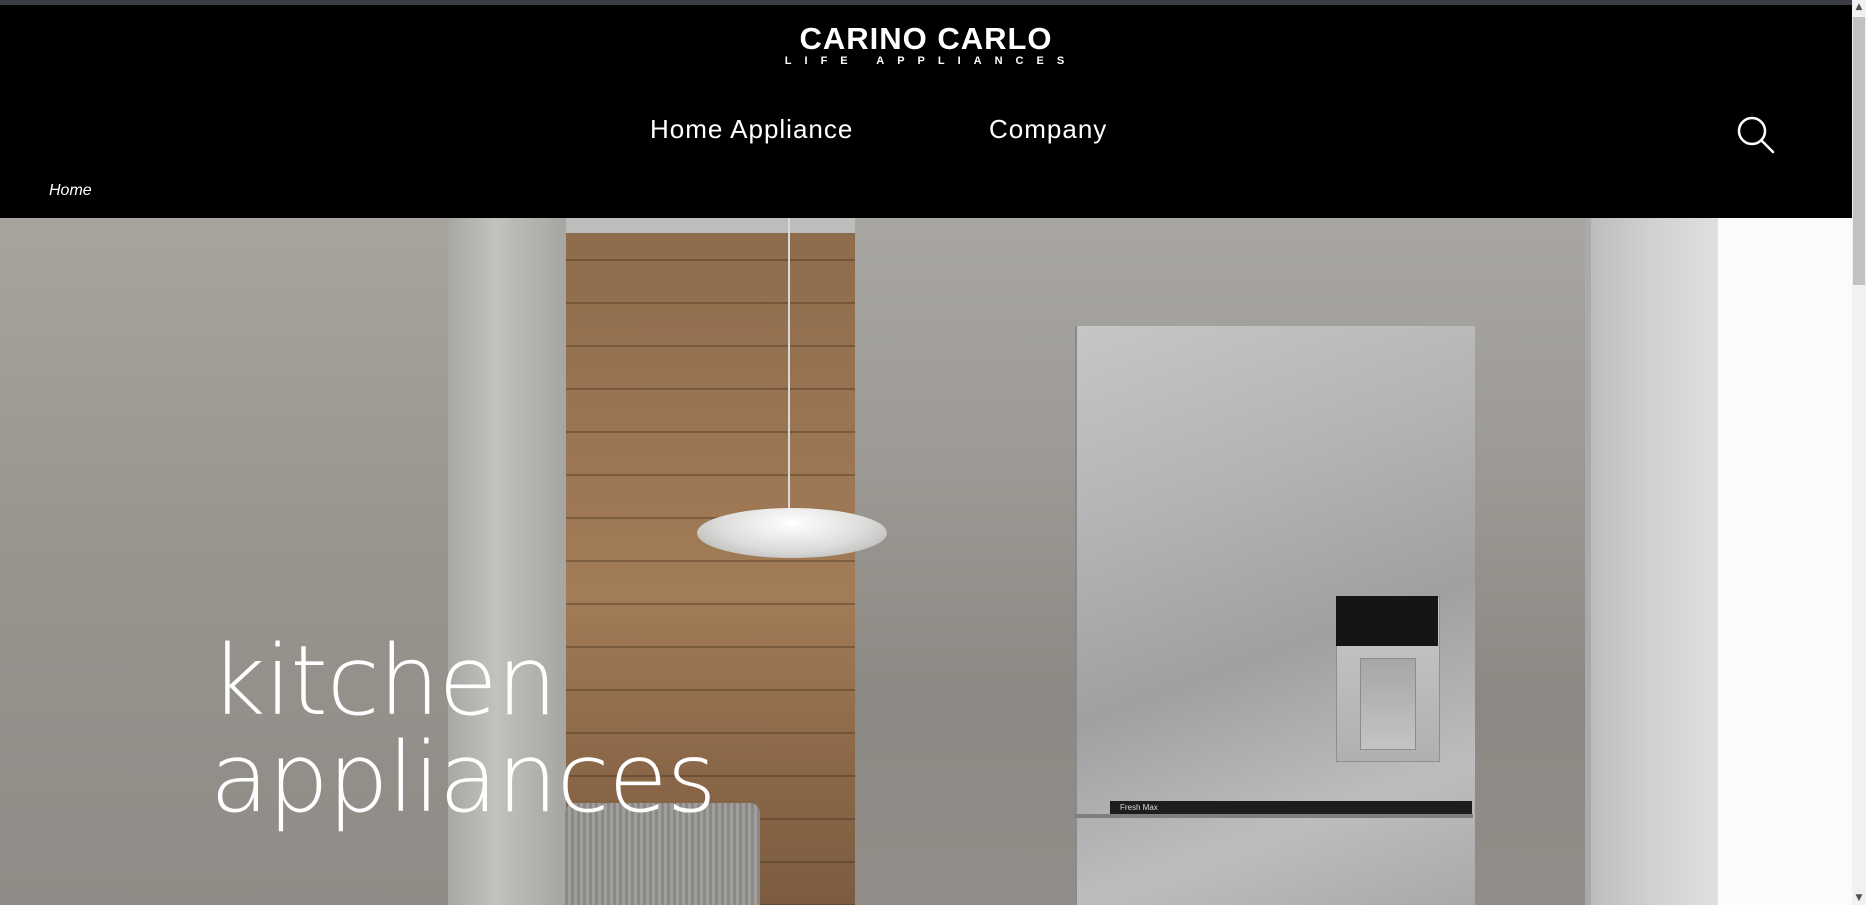 This screenshot has width=1866, height=905. I want to click on breadcrumb-home: Home, so click(70, 191).